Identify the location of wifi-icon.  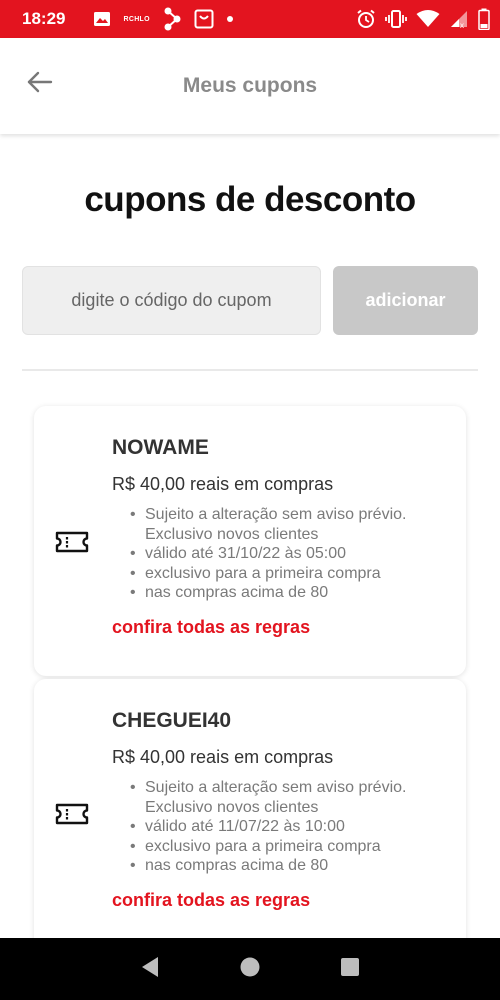
(428, 19).